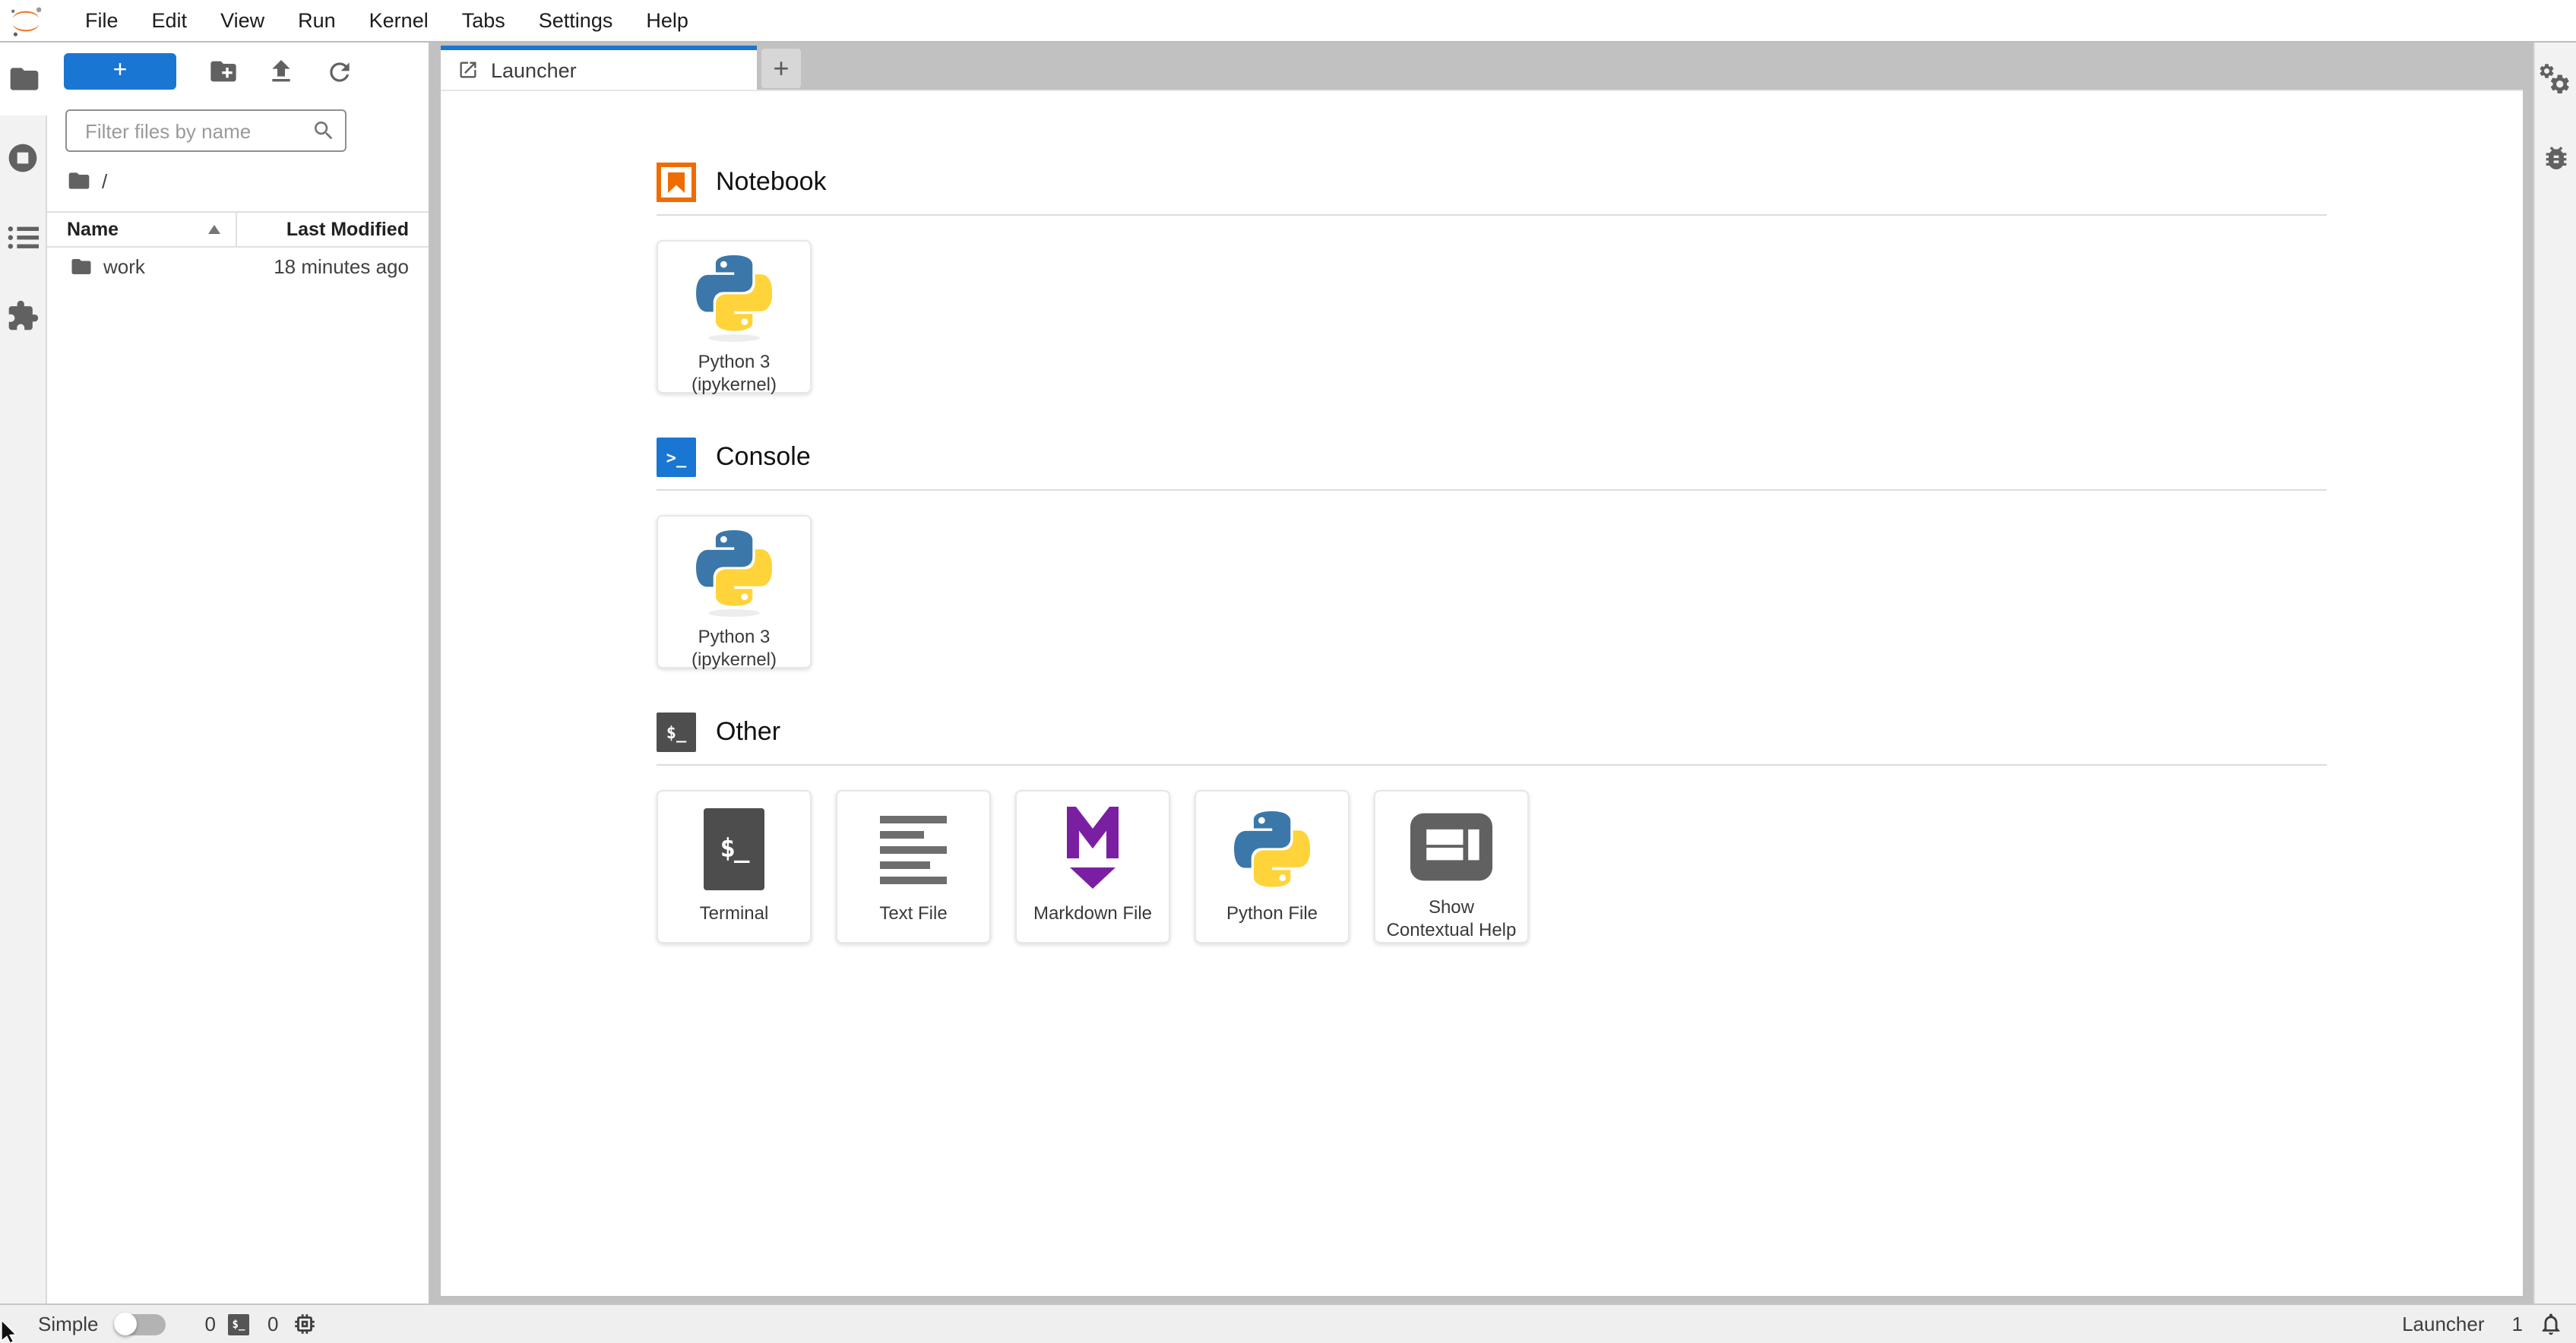 This screenshot has height=1343, width=2576. What do you see at coordinates (102, 20) in the screenshot?
I see `menu-file: File` at bounding box center [102, 20].